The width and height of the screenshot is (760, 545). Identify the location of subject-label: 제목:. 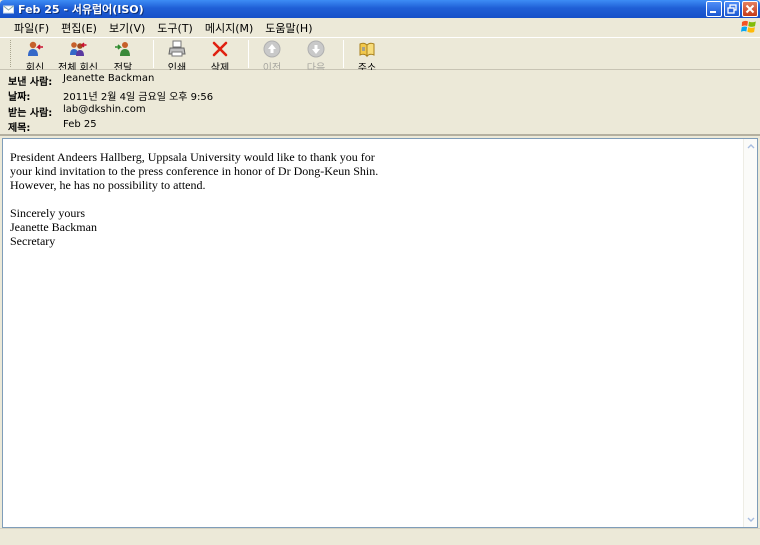
(19, 128).